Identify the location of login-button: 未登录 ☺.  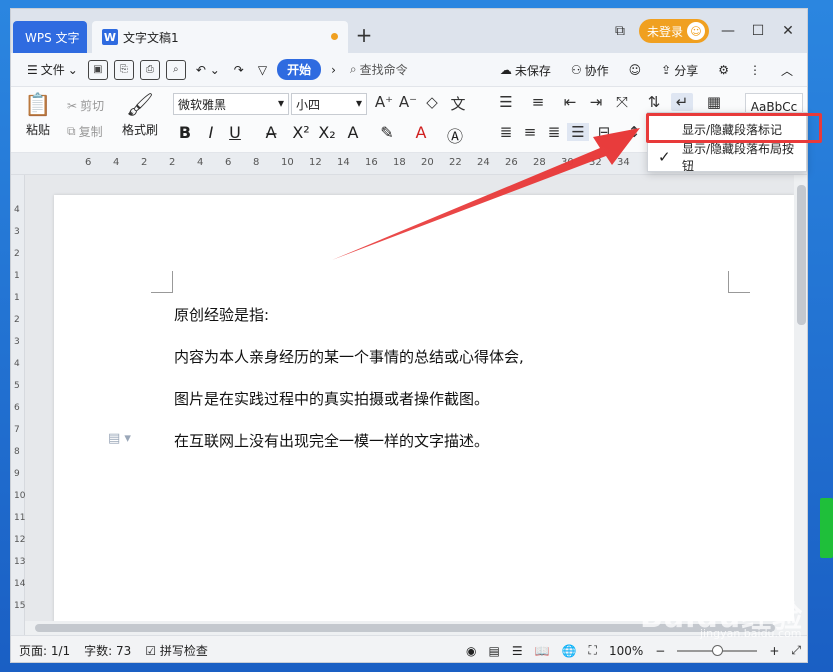
(673, 31).